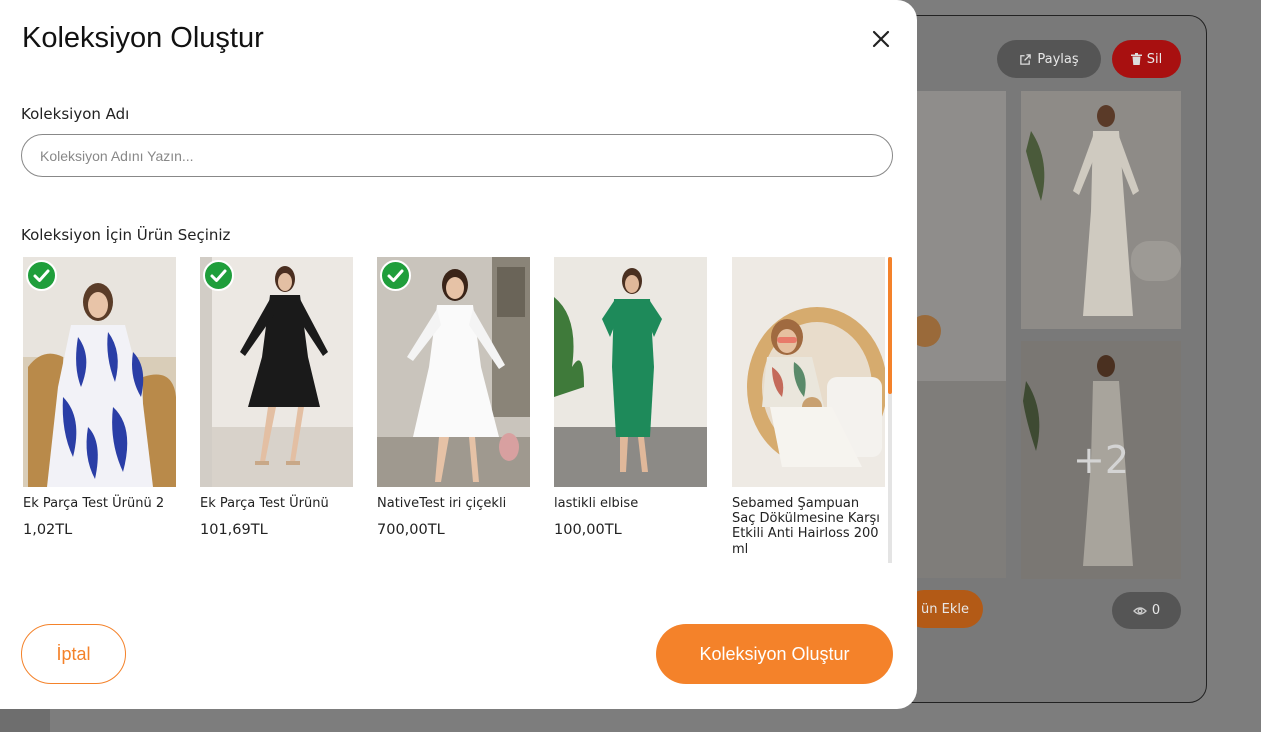 The width and height of the screenshot is (1261, 732). What do you see at coordinates (48, 530) in the screenshot?
I see `product-price: 1,02TL` at bounding box center [48, 530].